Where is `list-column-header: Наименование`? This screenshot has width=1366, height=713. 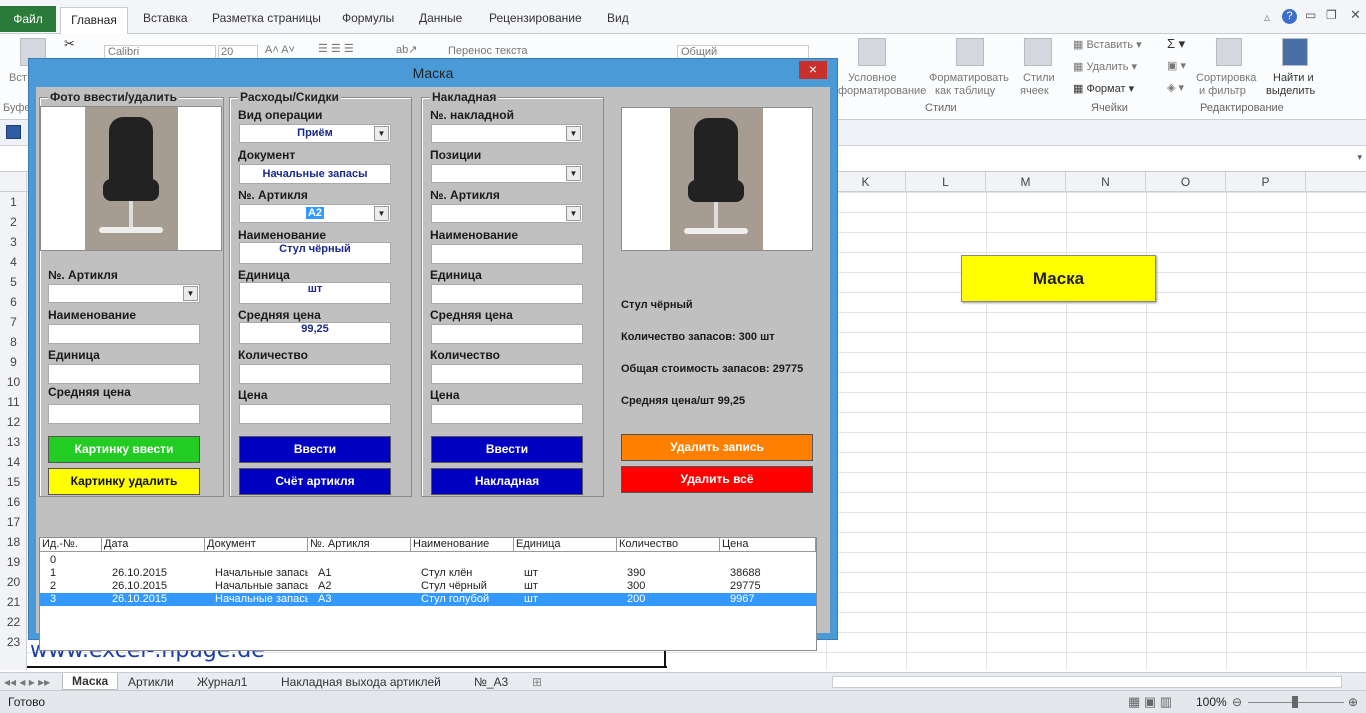
list-column-header: Наименование is located at coordinates (462, 545).